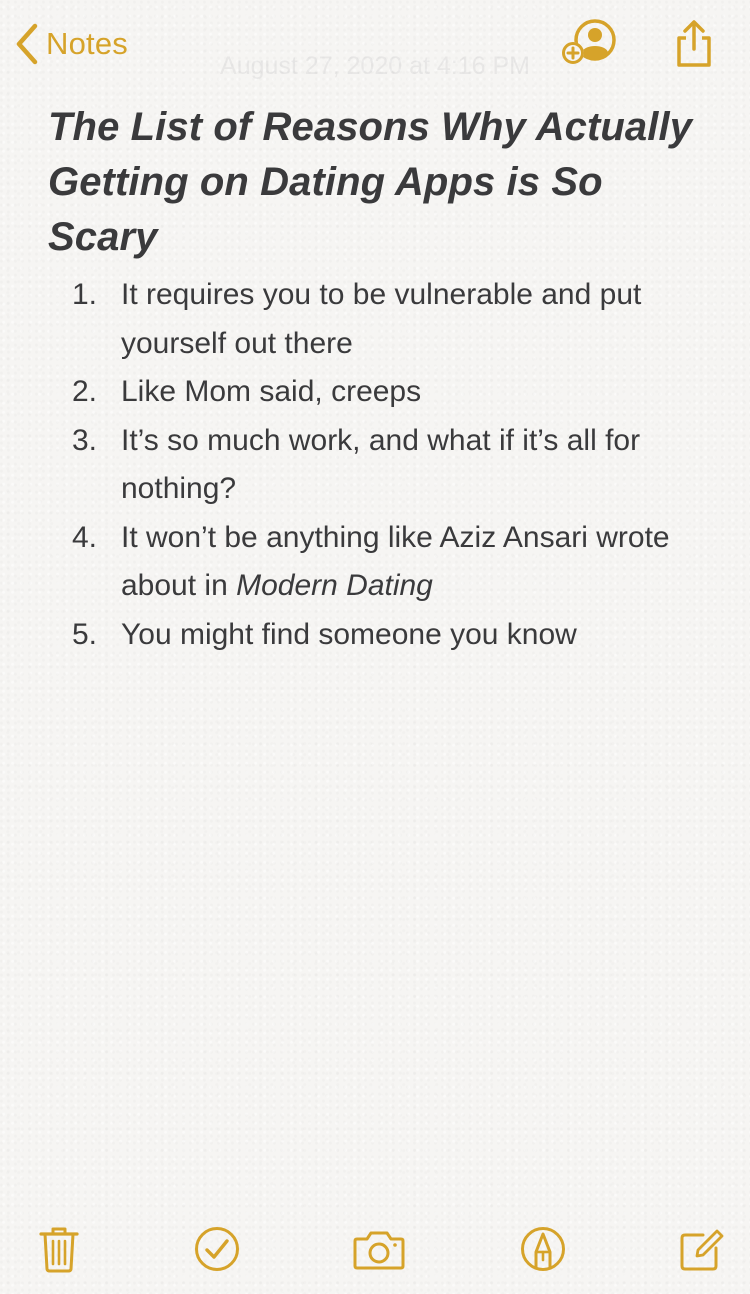 This screenshot has width=750, height=1294. What do you see at coordinates (85, 391) in the screenshot?
I see `list-item-number: 2.` at bounding box center [85, 391].